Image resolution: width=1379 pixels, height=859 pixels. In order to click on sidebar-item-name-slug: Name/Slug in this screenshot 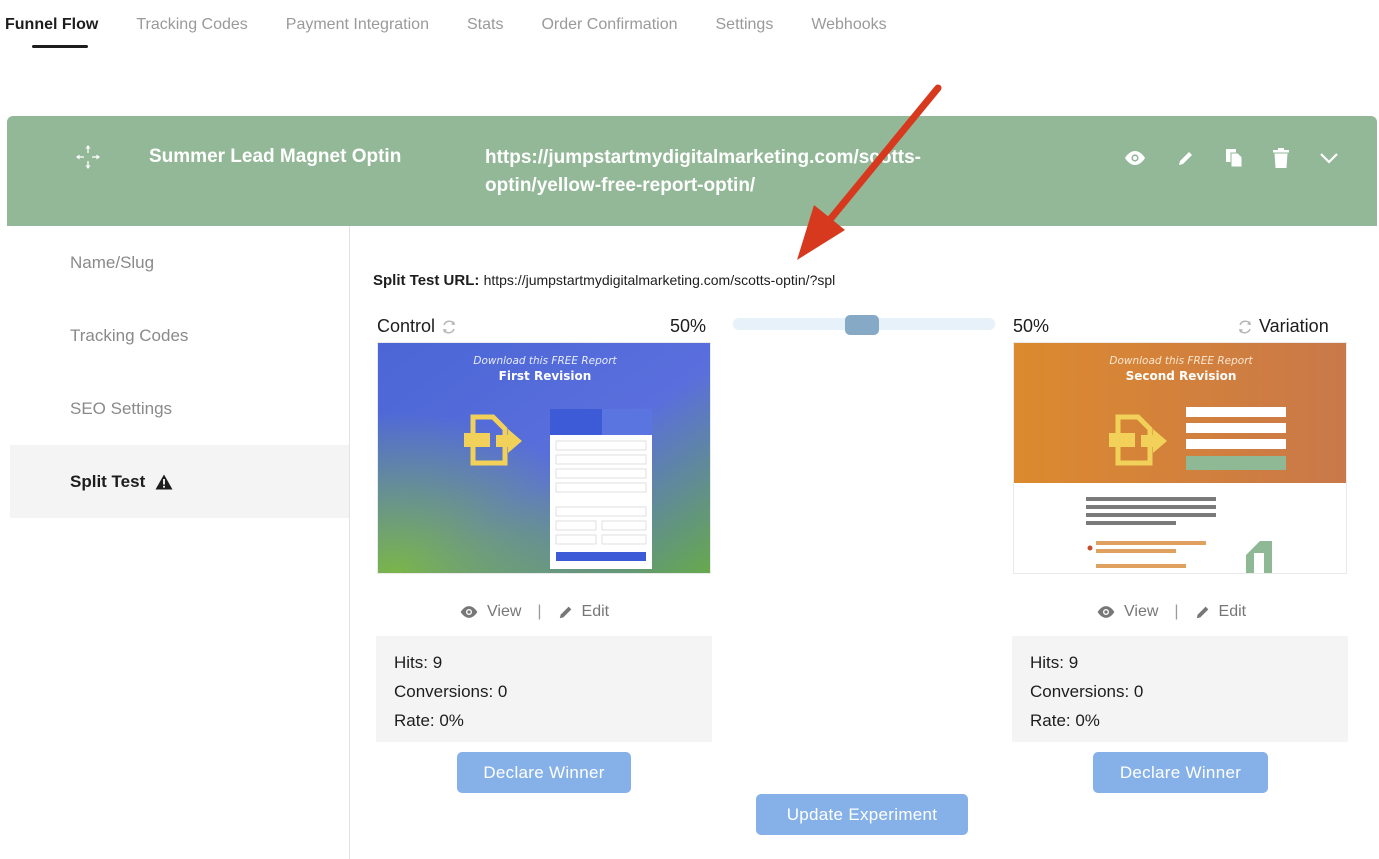, I will do `click(179, 262)`.